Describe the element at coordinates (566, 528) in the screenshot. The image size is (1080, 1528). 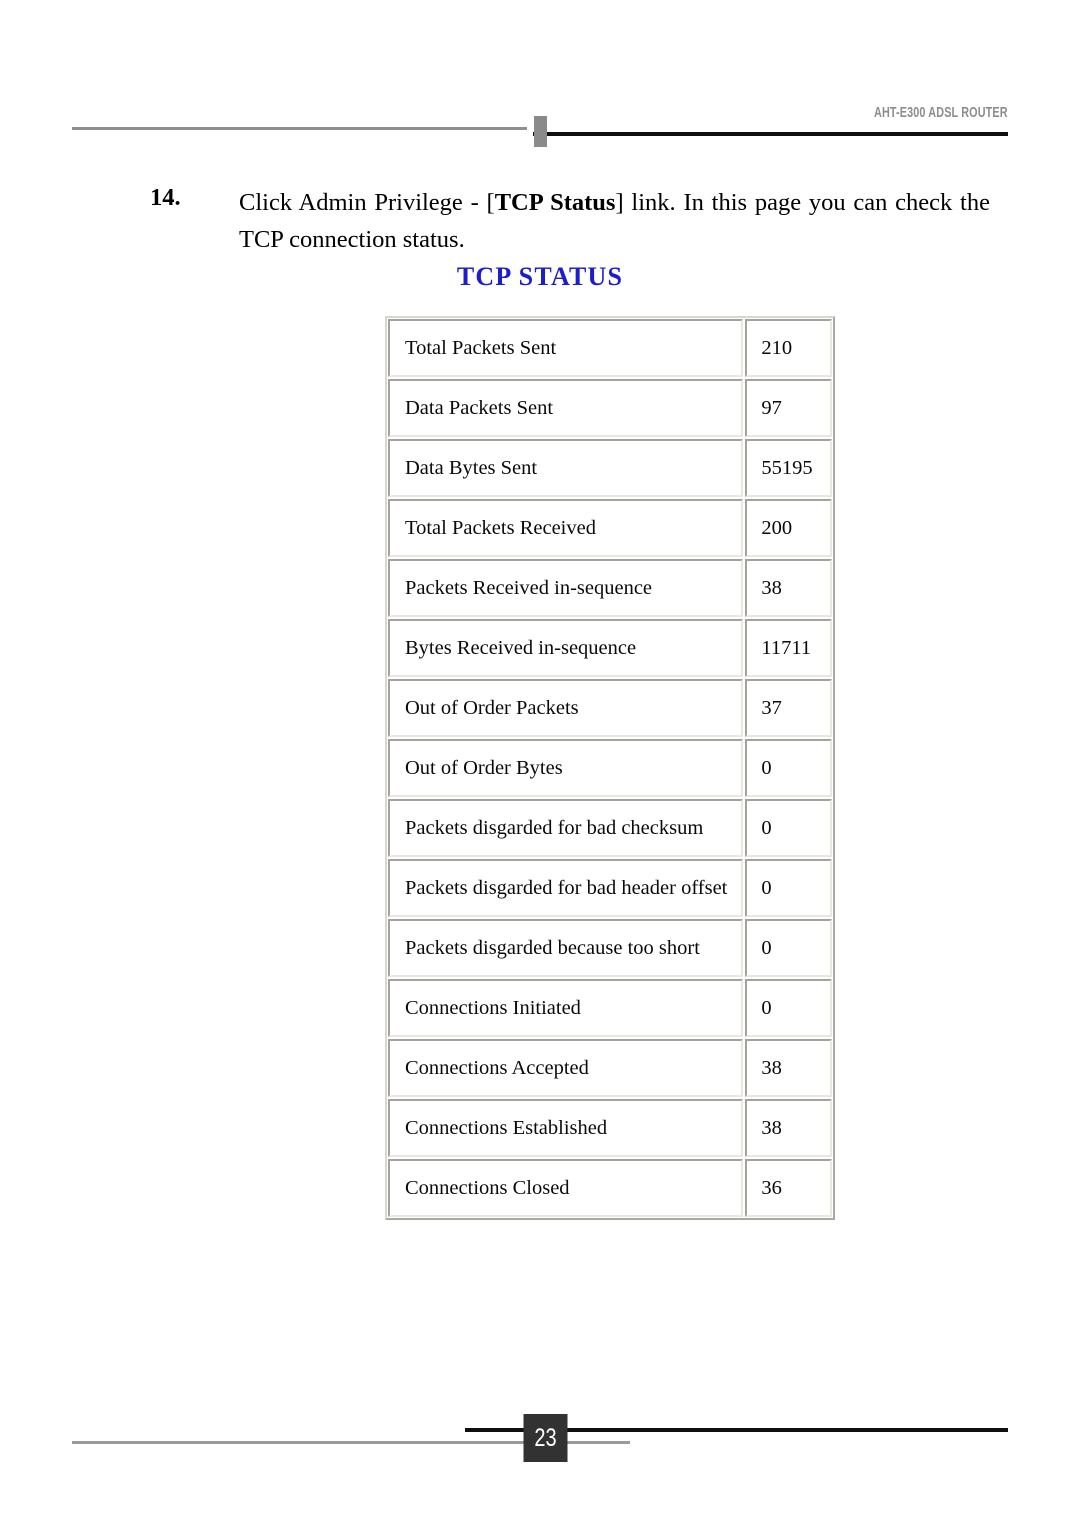
I see `table-cell-label: Total Packets Received` at that location.